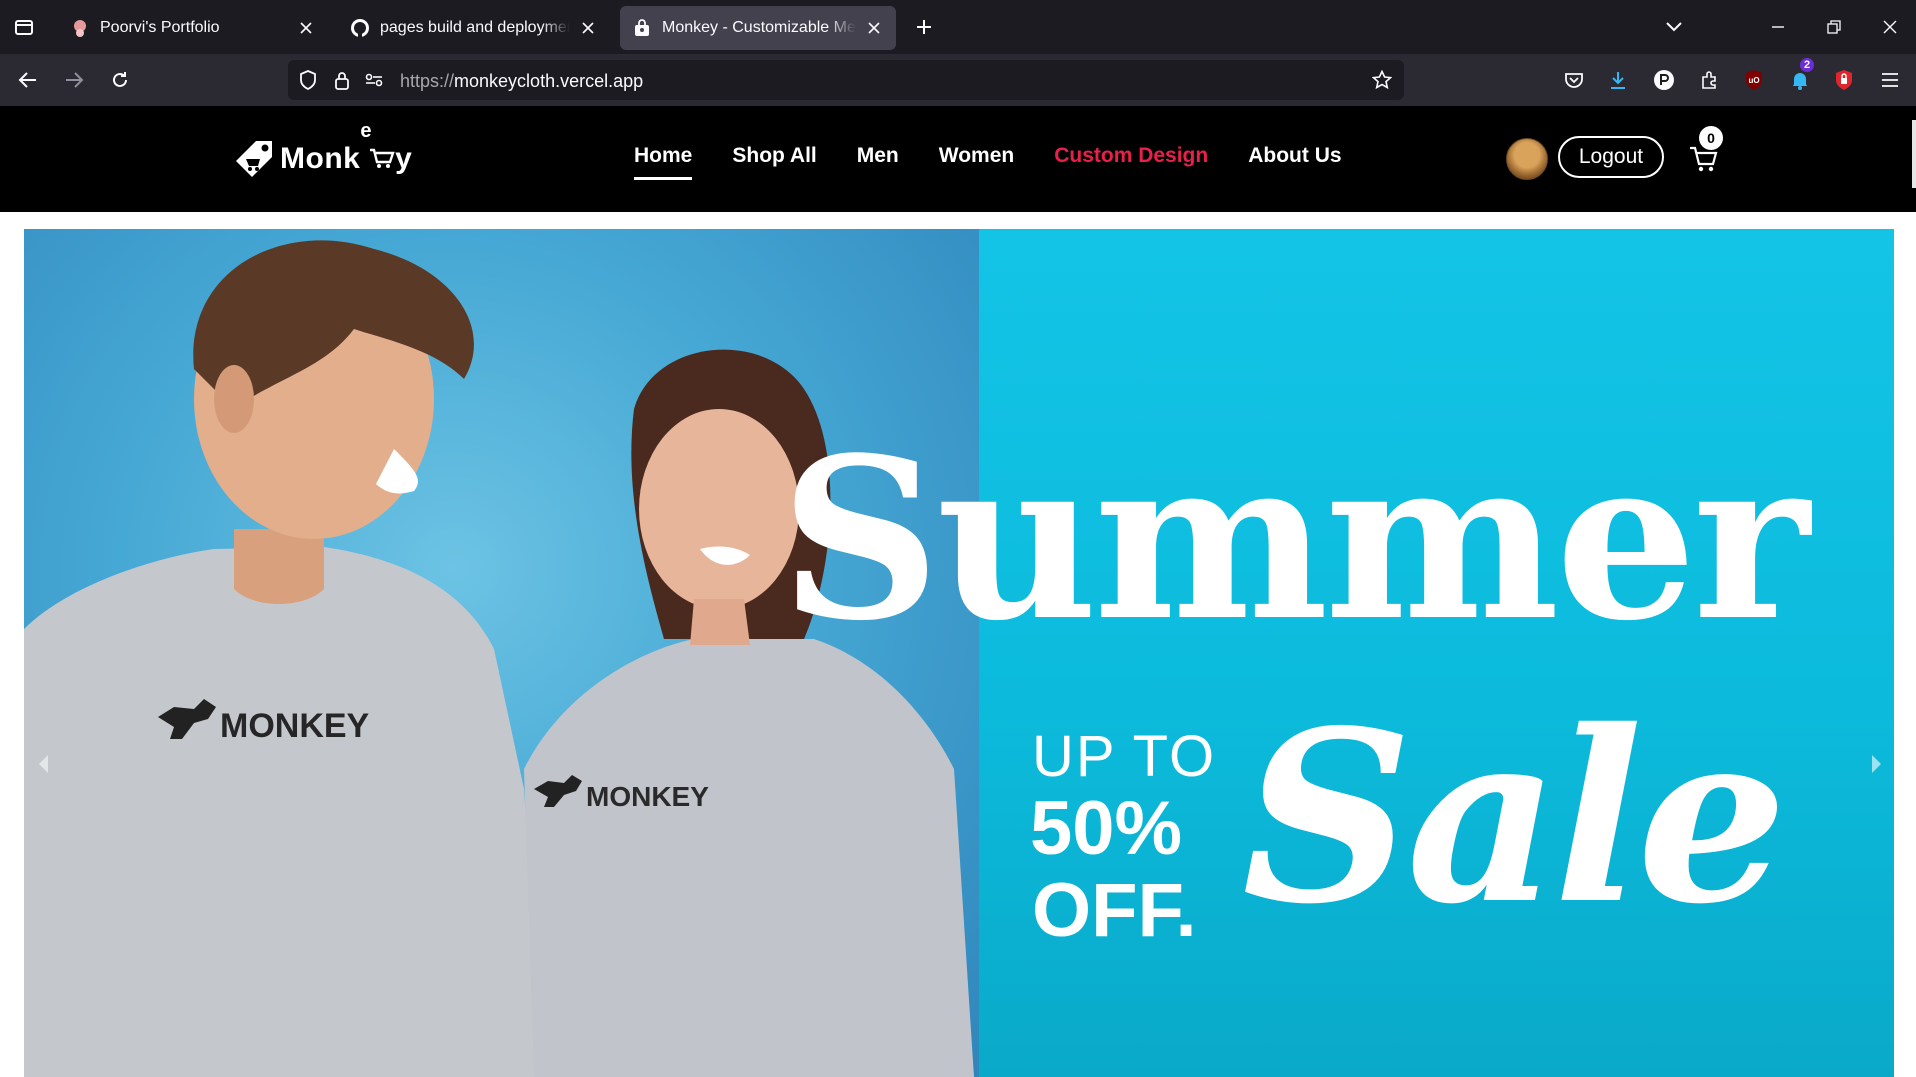 Image resolution: width=1916 pixels, height=1077 pixels. What do you see at coordinates (360, 28) in the screenshot?
I see `github-favicon-icon` at bounding box center [360, 28].